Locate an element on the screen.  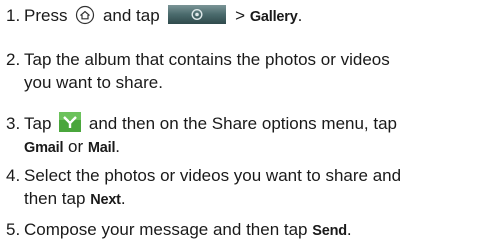
share-menu-icon is located at coordinates (70, 122).